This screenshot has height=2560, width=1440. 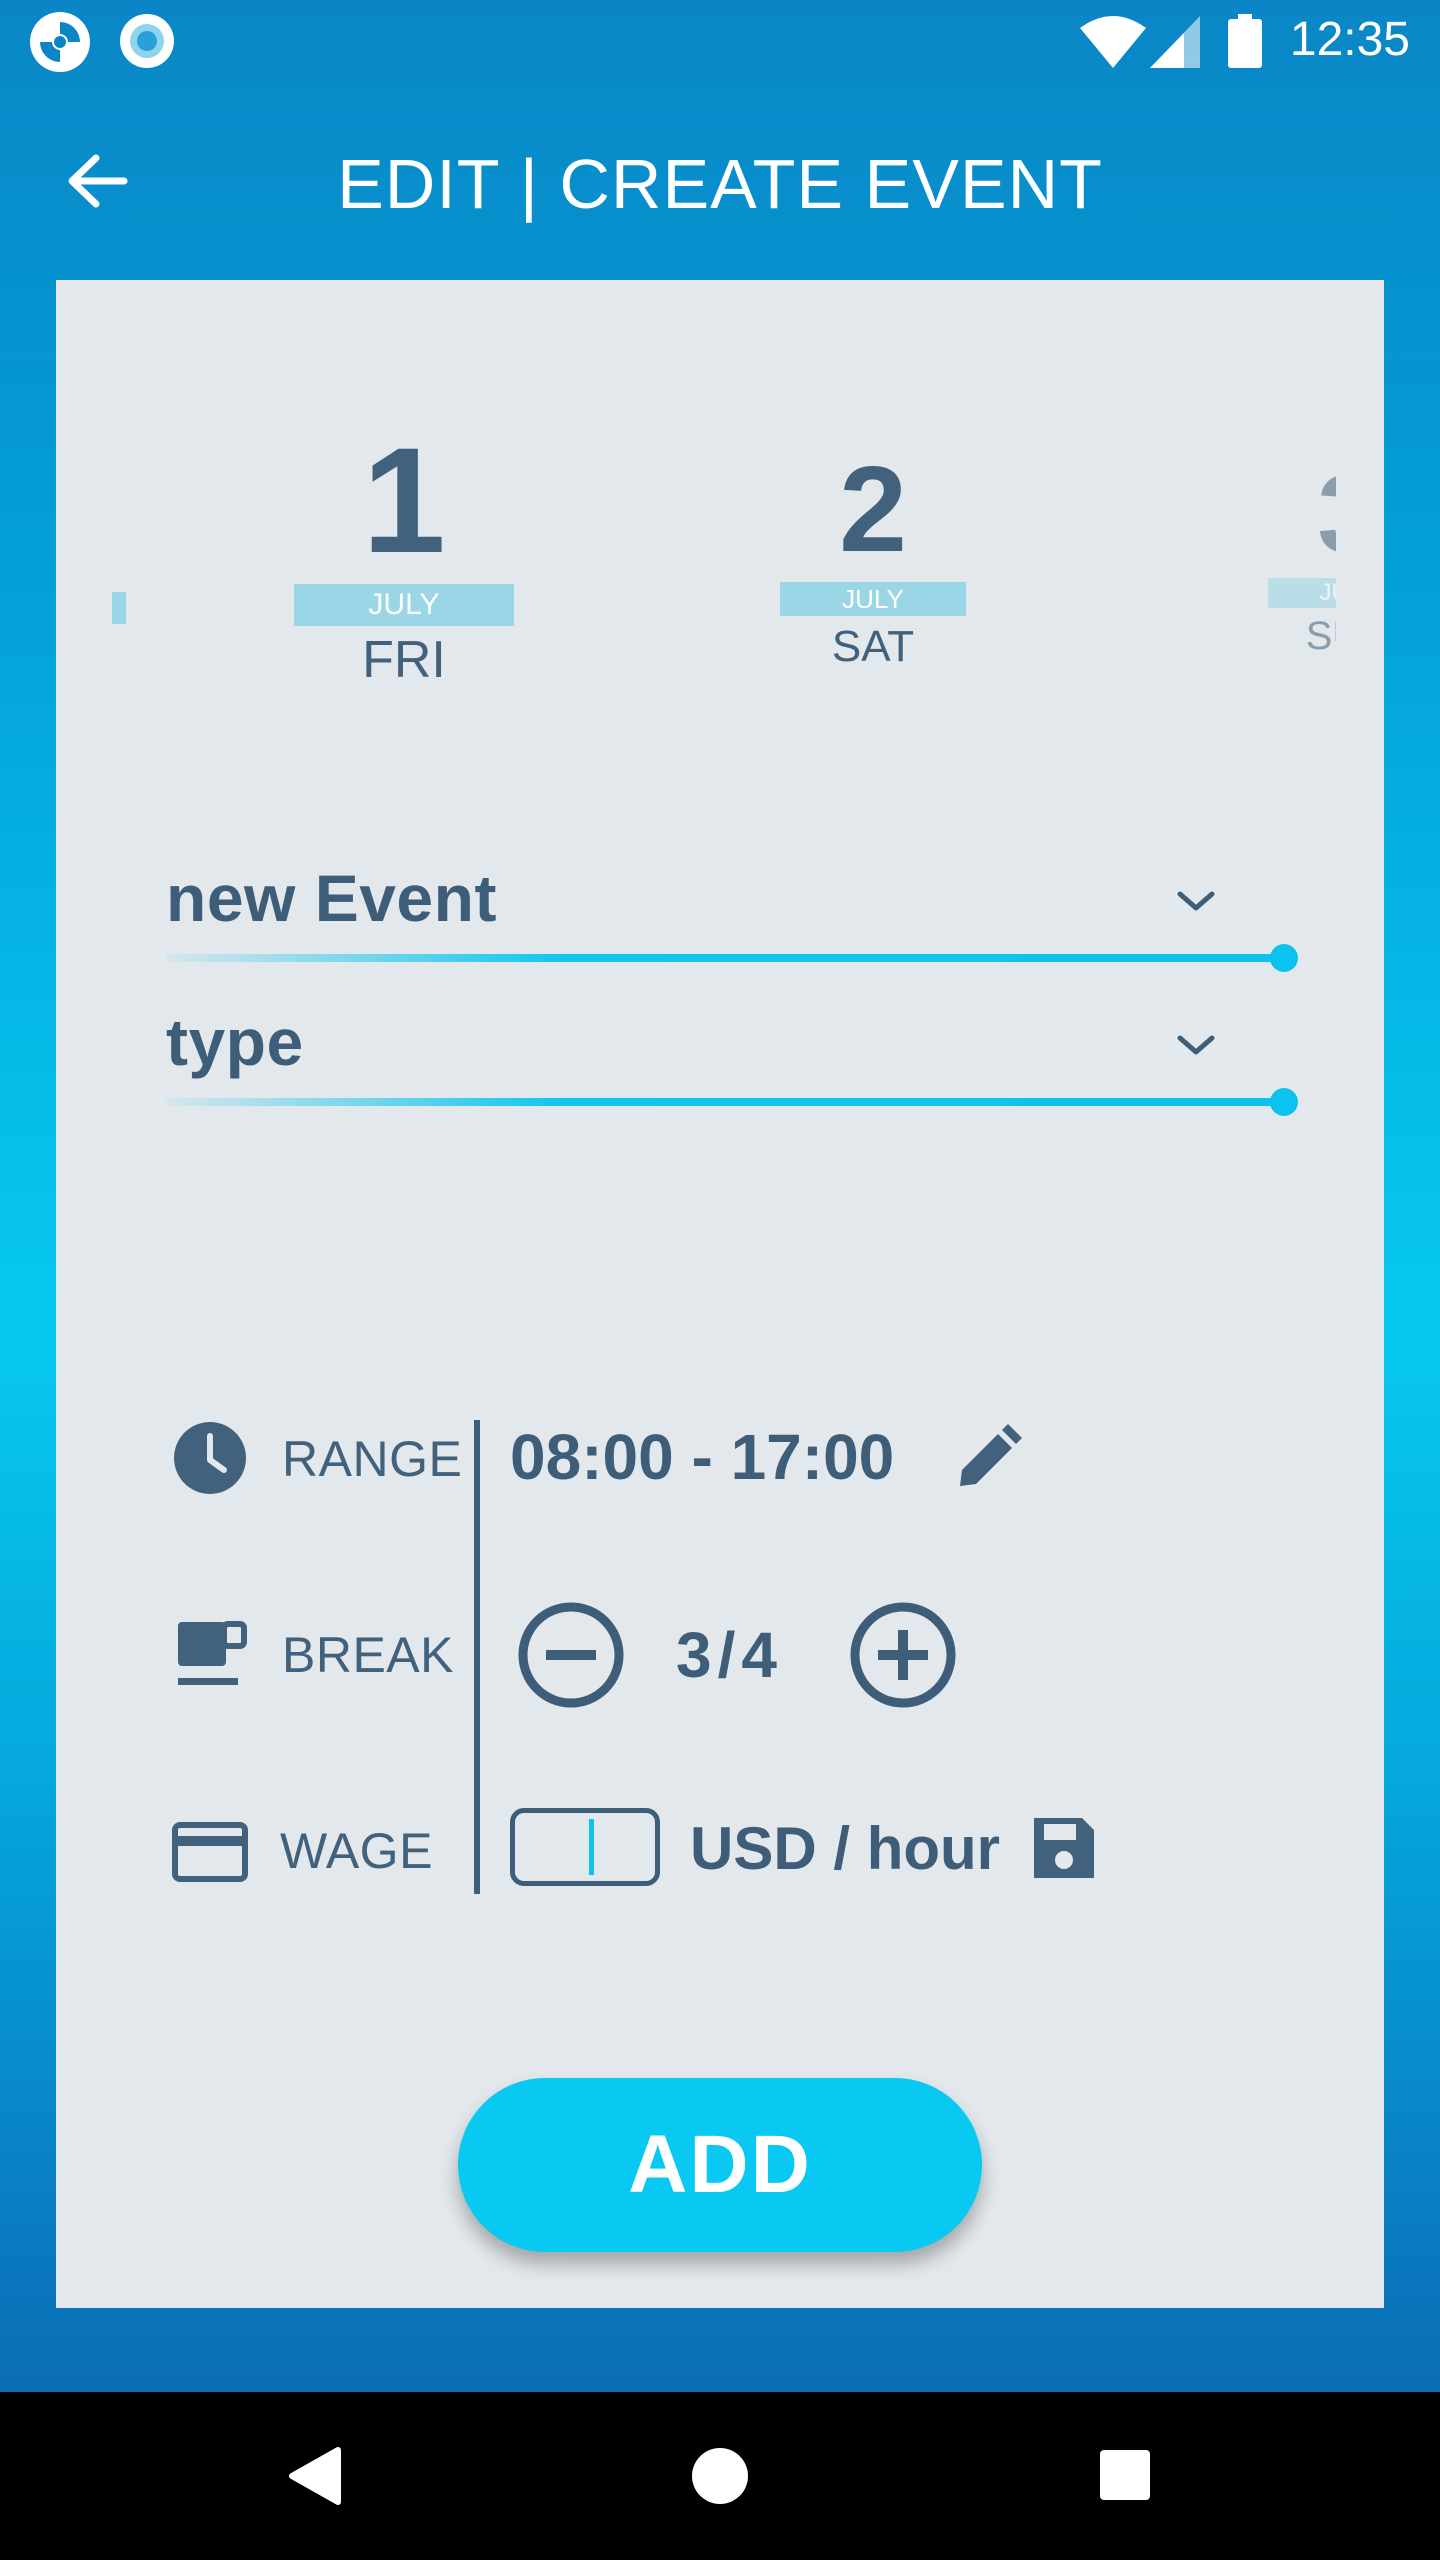 I want to click on day-weekday: FRI, so click(x=404, y=660).